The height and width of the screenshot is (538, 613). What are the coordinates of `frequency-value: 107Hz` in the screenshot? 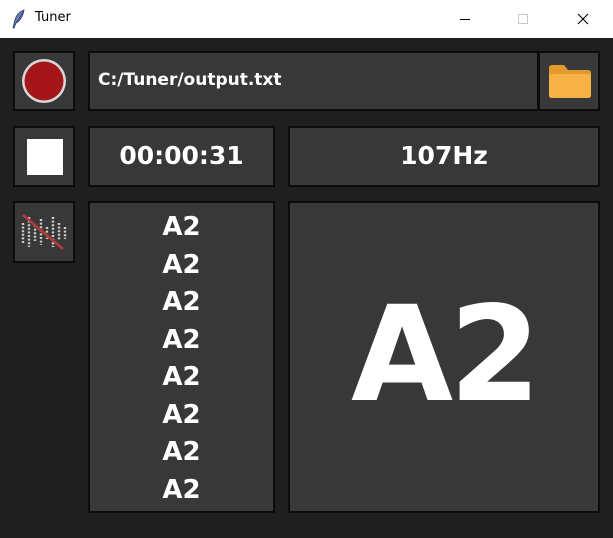 It's located at (444, 155).